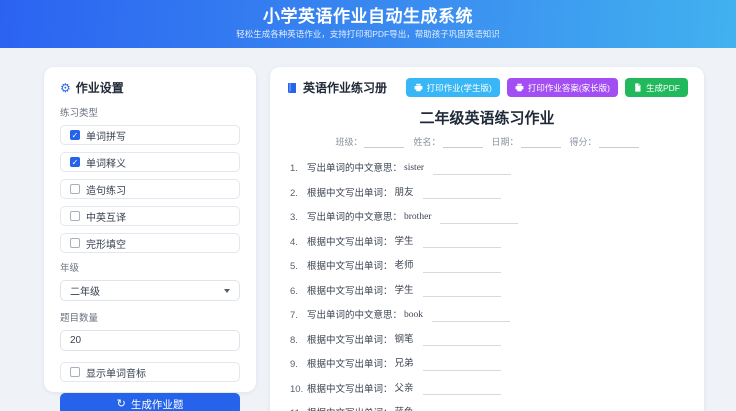  Describe the element at coordinates (487, 118) in the screenshot. I see `worksheet-title: 二年级英语练习作业` at that location.